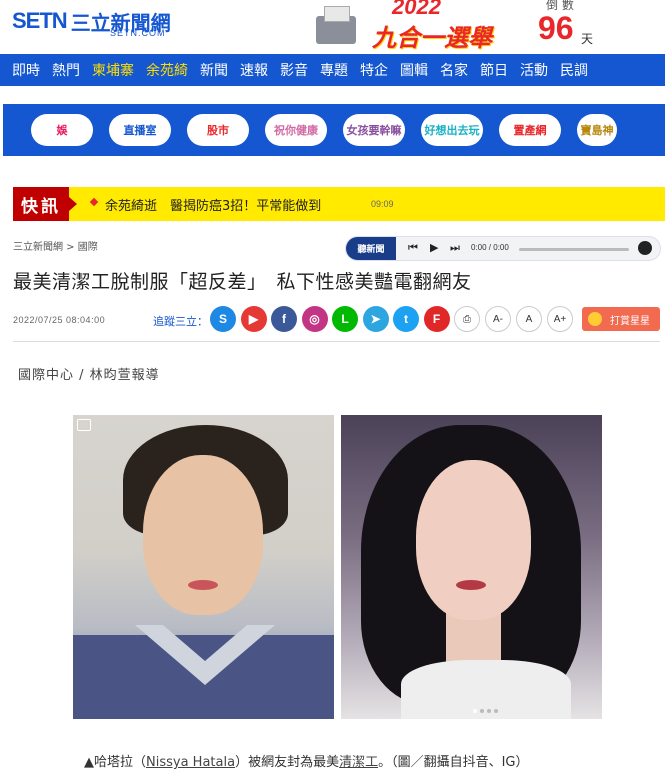  I want to click on nav-item: 新聞, so click(214, 70).